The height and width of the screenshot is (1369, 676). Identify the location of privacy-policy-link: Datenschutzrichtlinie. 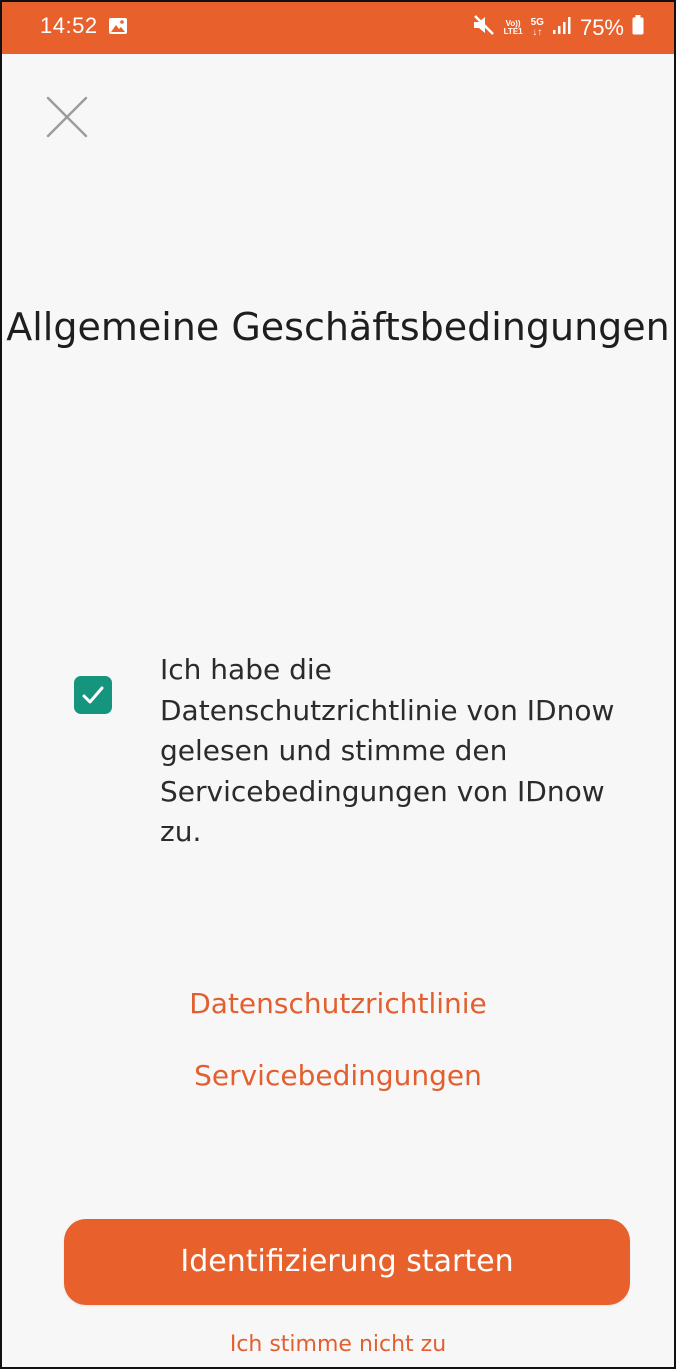
(338, 1003).